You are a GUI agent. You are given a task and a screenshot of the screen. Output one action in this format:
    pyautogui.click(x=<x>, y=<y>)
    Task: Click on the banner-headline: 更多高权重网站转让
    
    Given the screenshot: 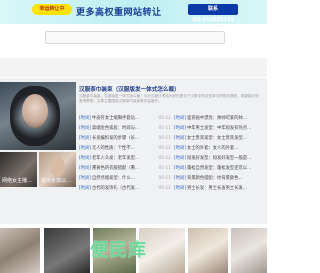 What is the action you would take?
    pyautogui.click(x=119, y=13)
    